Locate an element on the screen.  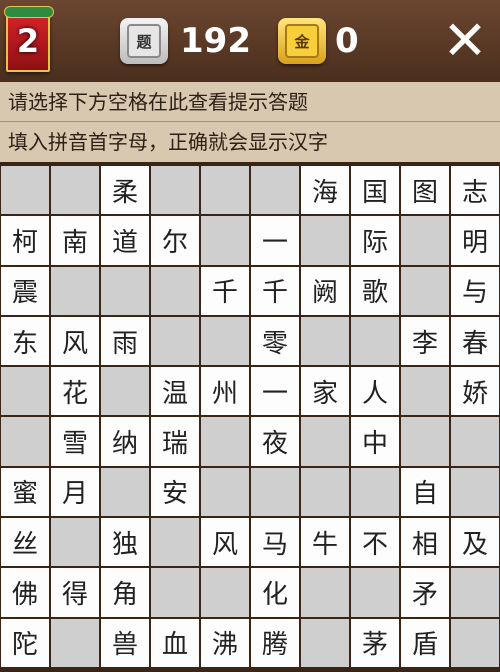
filled-cell: 马 is located at coordinates (275, 542).